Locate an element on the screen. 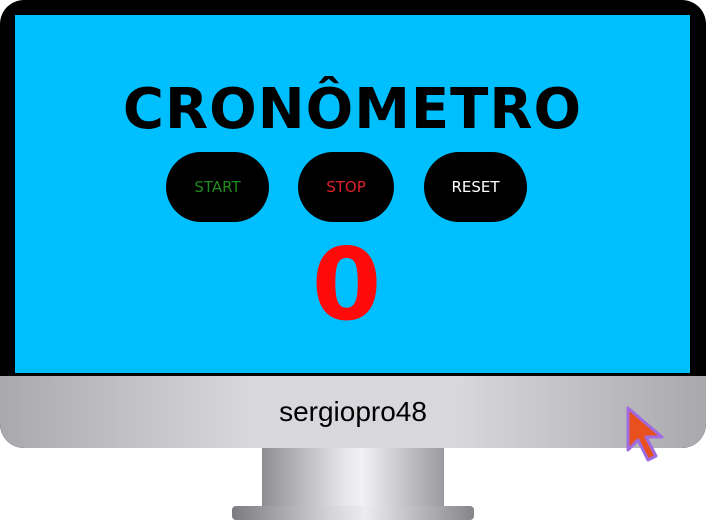 This screenshot has width=706, height=521. stop-button: STOP is located at coordinates (346, 187).